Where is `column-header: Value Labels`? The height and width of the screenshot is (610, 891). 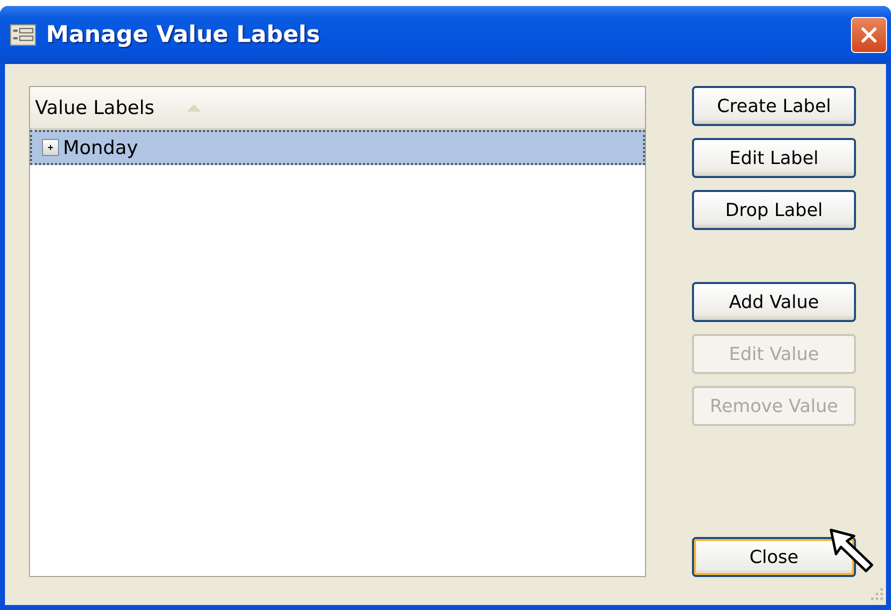
column-header: Value Labels is located at coordinates (337, 108).